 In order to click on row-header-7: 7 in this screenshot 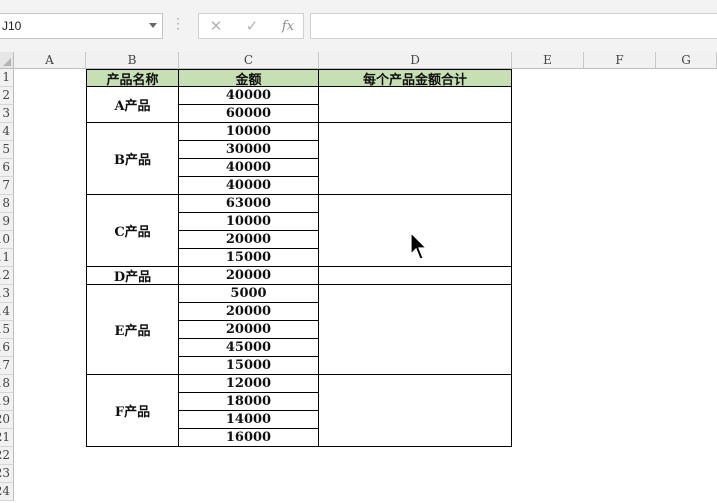, I will do `click(7, 186)`.